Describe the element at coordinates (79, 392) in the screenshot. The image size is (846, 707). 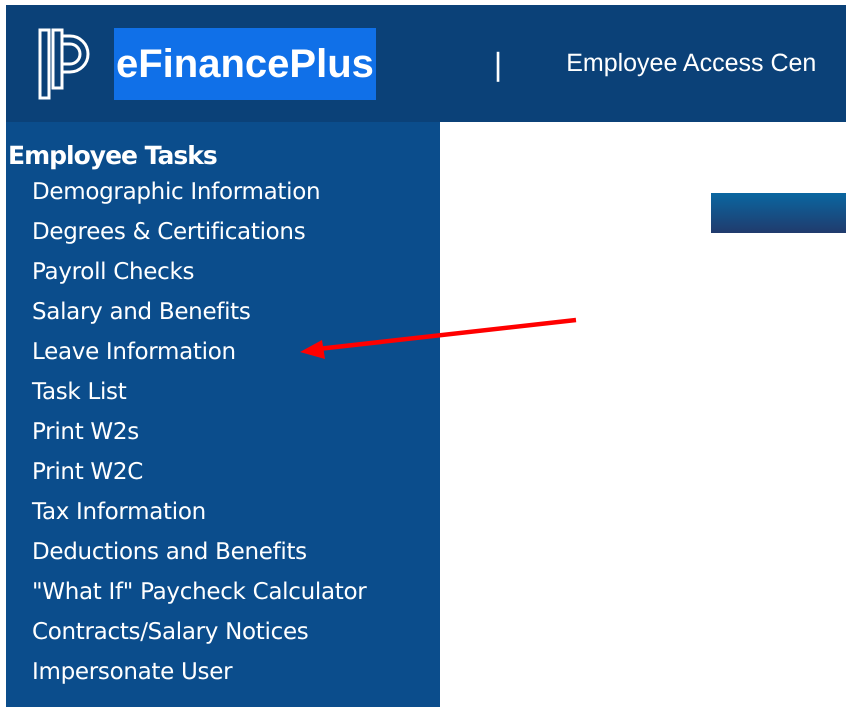
I see `sidebar-link: Task List` at that location.